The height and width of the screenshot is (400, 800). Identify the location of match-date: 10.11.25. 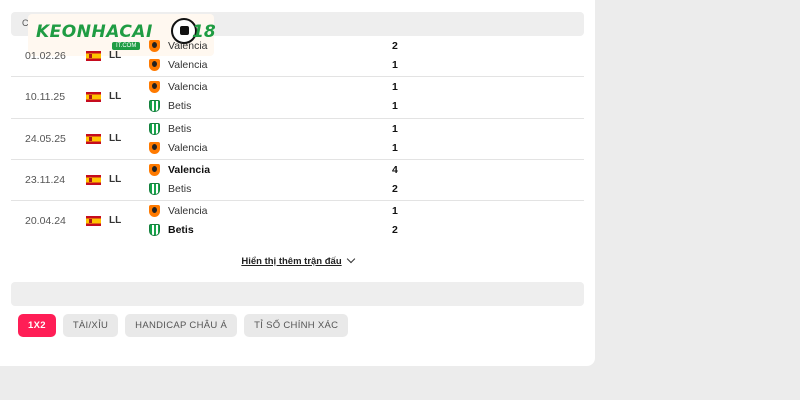
(45, 97).